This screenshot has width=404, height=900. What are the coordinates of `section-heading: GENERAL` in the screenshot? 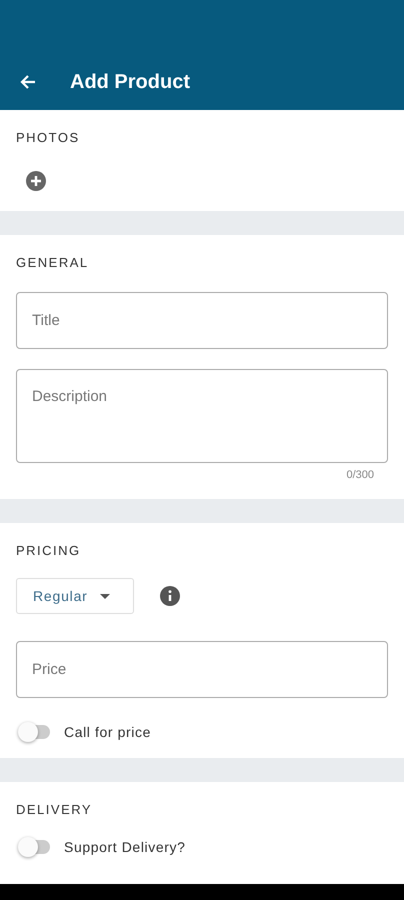 It's located at (53, 262).